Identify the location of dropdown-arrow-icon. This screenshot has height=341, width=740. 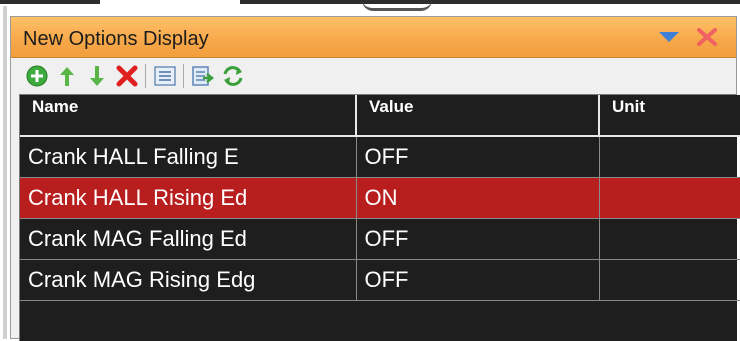
(669, 37).